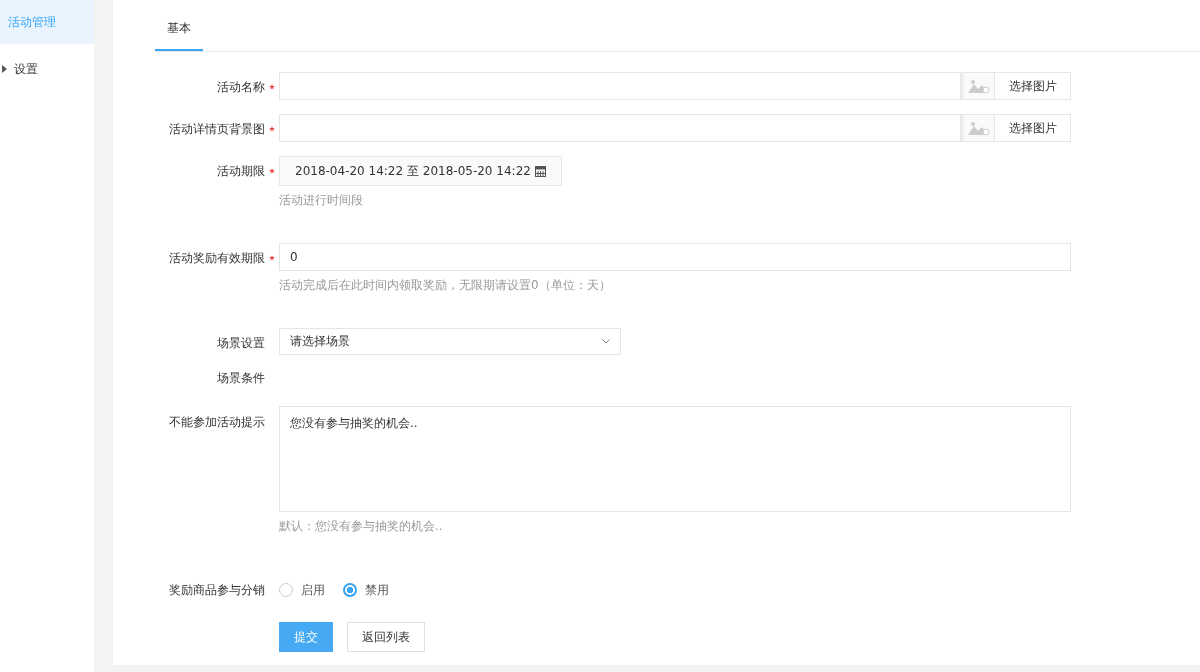 The height and width of the screenshot is (672, 1200). I want to click on field-label: 场景条件, so click(241, 378).